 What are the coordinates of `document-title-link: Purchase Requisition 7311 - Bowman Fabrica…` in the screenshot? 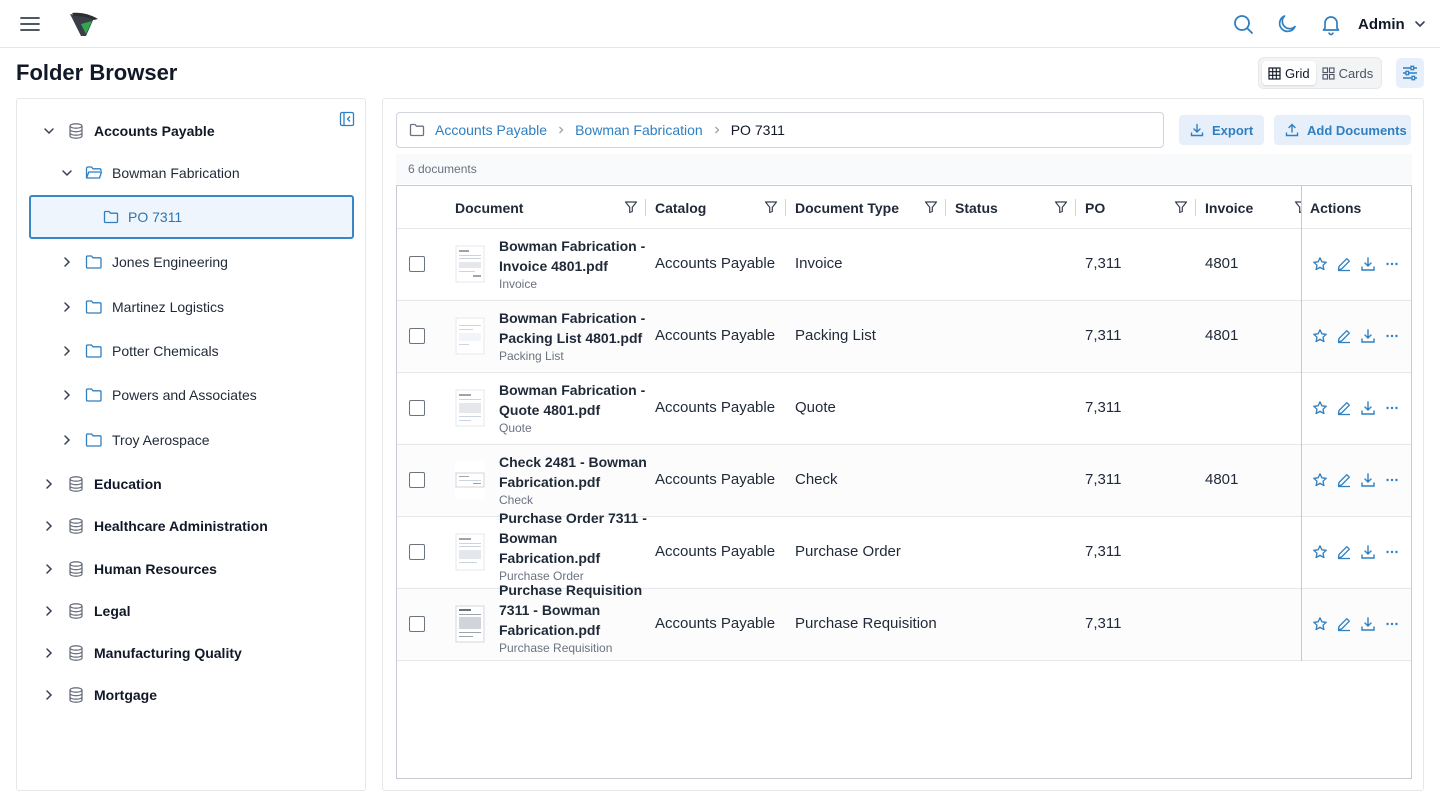 It's located at (574, 610).